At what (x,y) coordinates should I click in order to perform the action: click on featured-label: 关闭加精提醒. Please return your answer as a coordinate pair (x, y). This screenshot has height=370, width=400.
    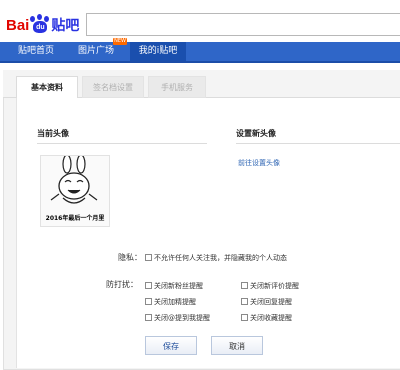
    Looking at the image, I should click on (175, 302).